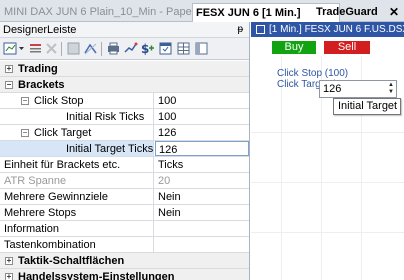  I want to click on property-label: Click Stop, so click(59, 101).